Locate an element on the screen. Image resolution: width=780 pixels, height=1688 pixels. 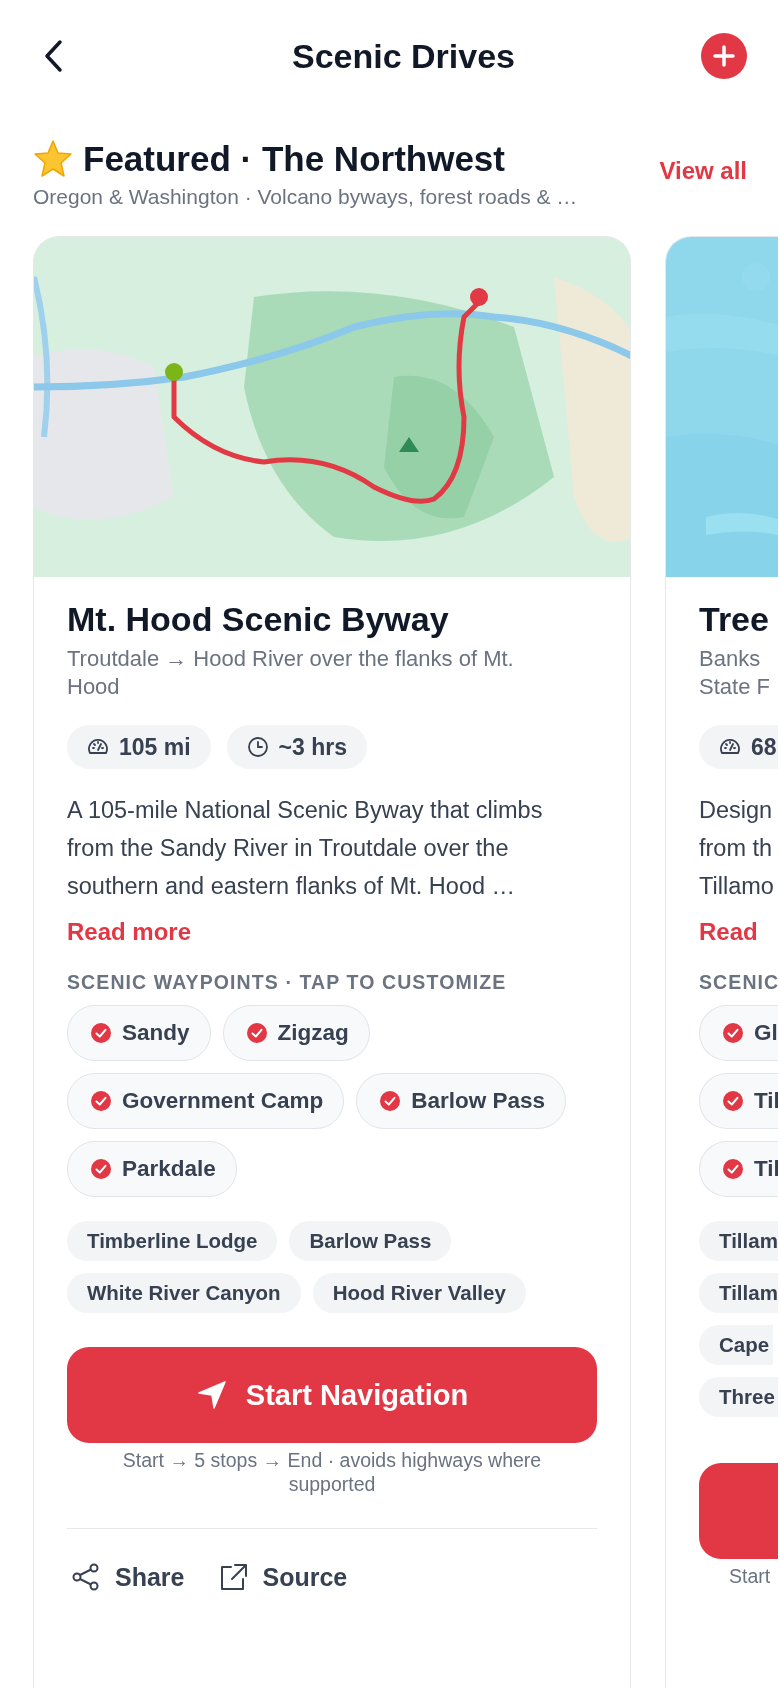
share-icon is located at coordinates (86, 1577).